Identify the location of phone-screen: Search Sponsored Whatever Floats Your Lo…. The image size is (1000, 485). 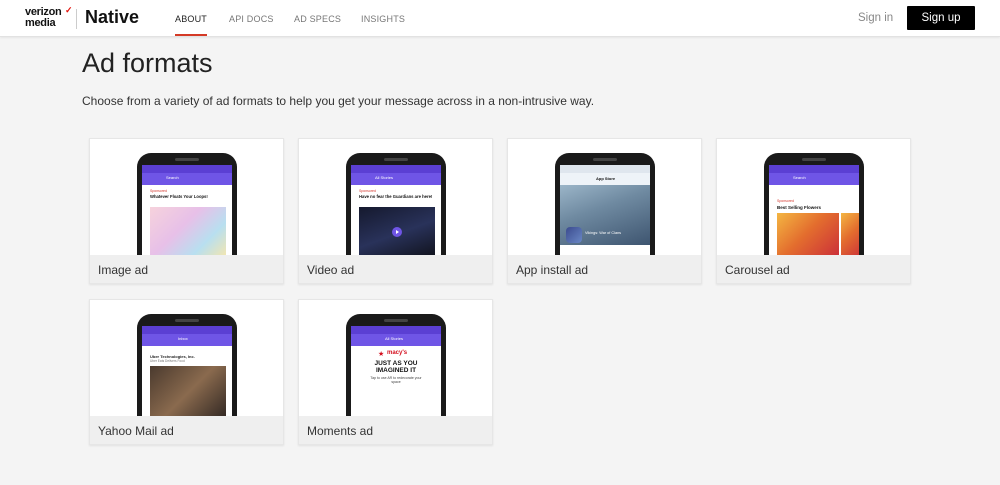
(187, 210).